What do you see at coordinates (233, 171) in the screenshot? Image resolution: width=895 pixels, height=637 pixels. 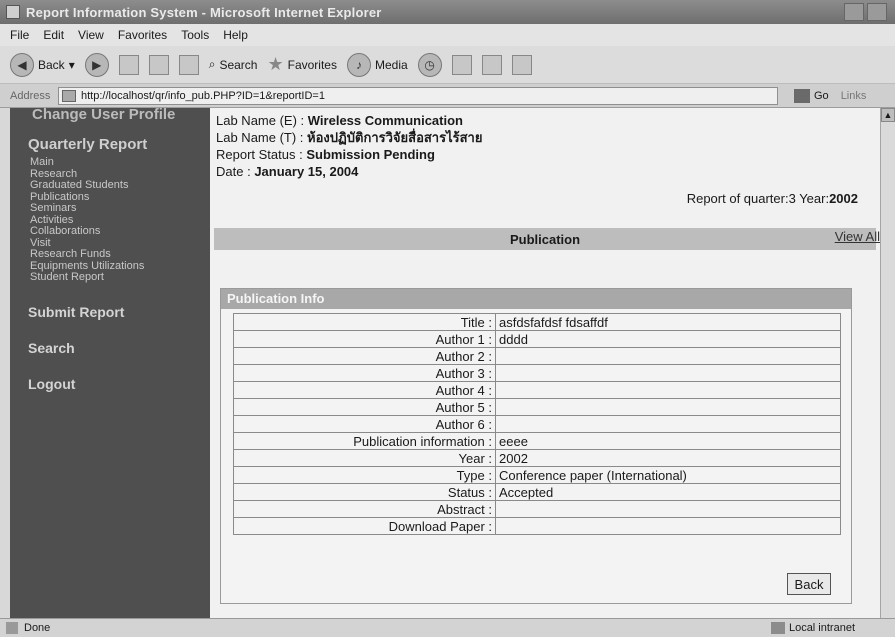 I see `date-label: Date :` at bounding box center [233, 171].